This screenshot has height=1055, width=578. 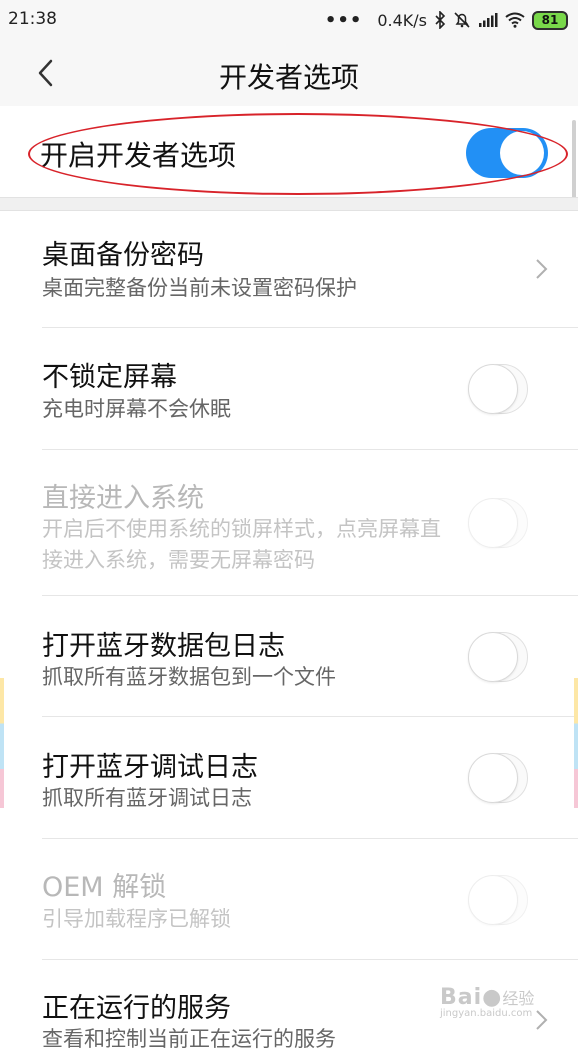 I want to click on bluetooth-debug-log-toggle, so click(x=498, y=778).